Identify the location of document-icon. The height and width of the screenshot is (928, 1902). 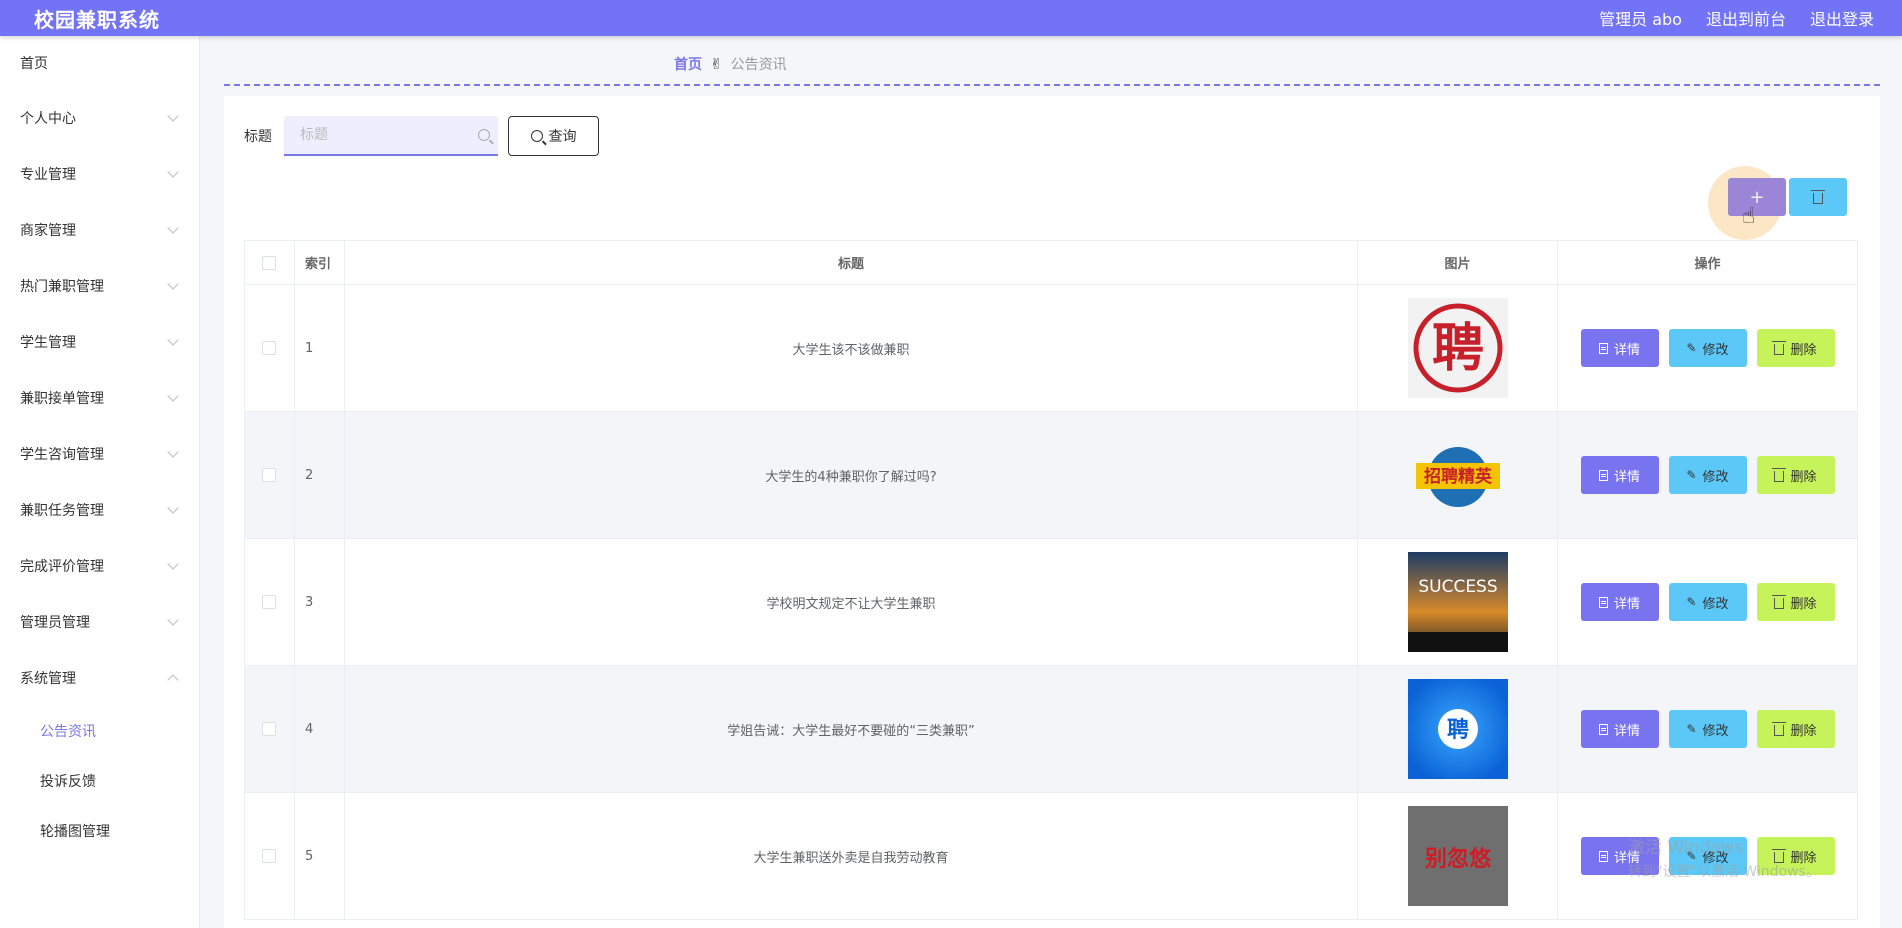
(1603, 348).